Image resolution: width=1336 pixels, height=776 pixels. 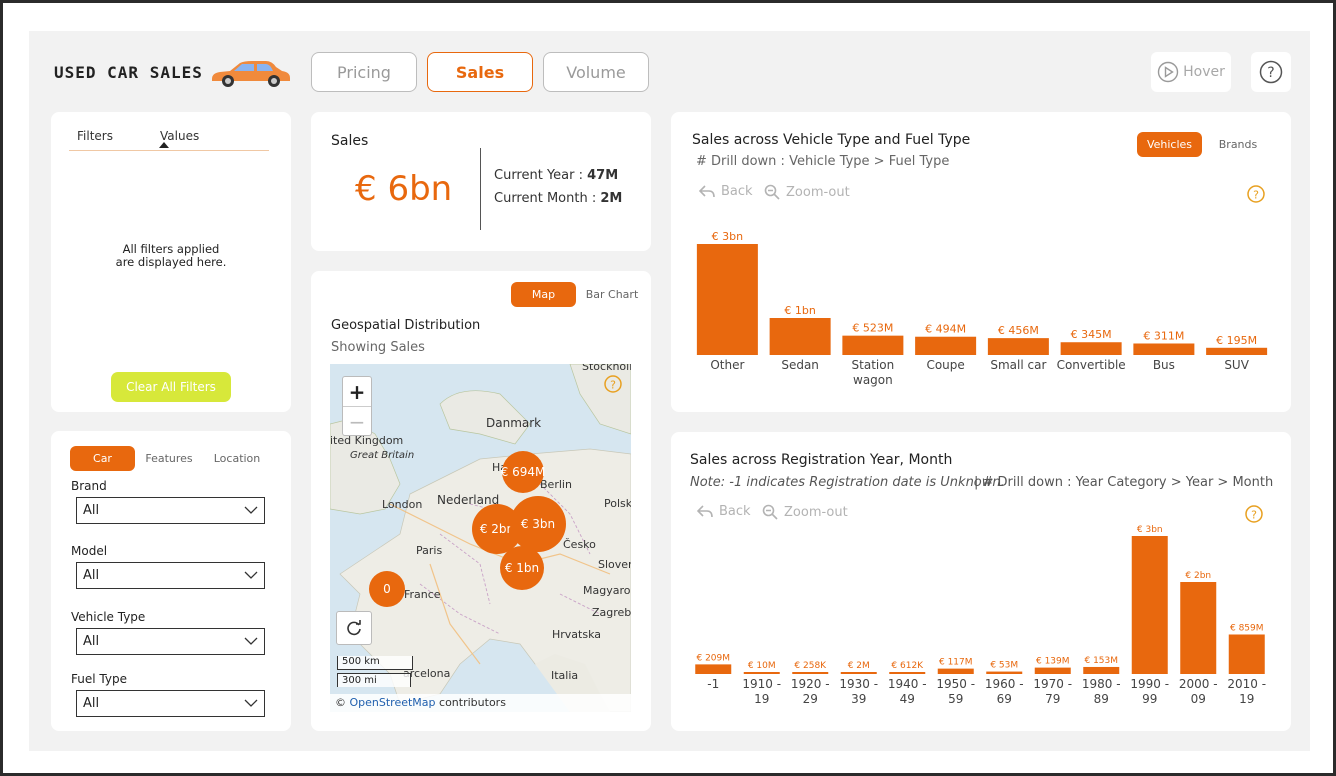 I want to click on tab-features: Features, so click(x=169, y=458).